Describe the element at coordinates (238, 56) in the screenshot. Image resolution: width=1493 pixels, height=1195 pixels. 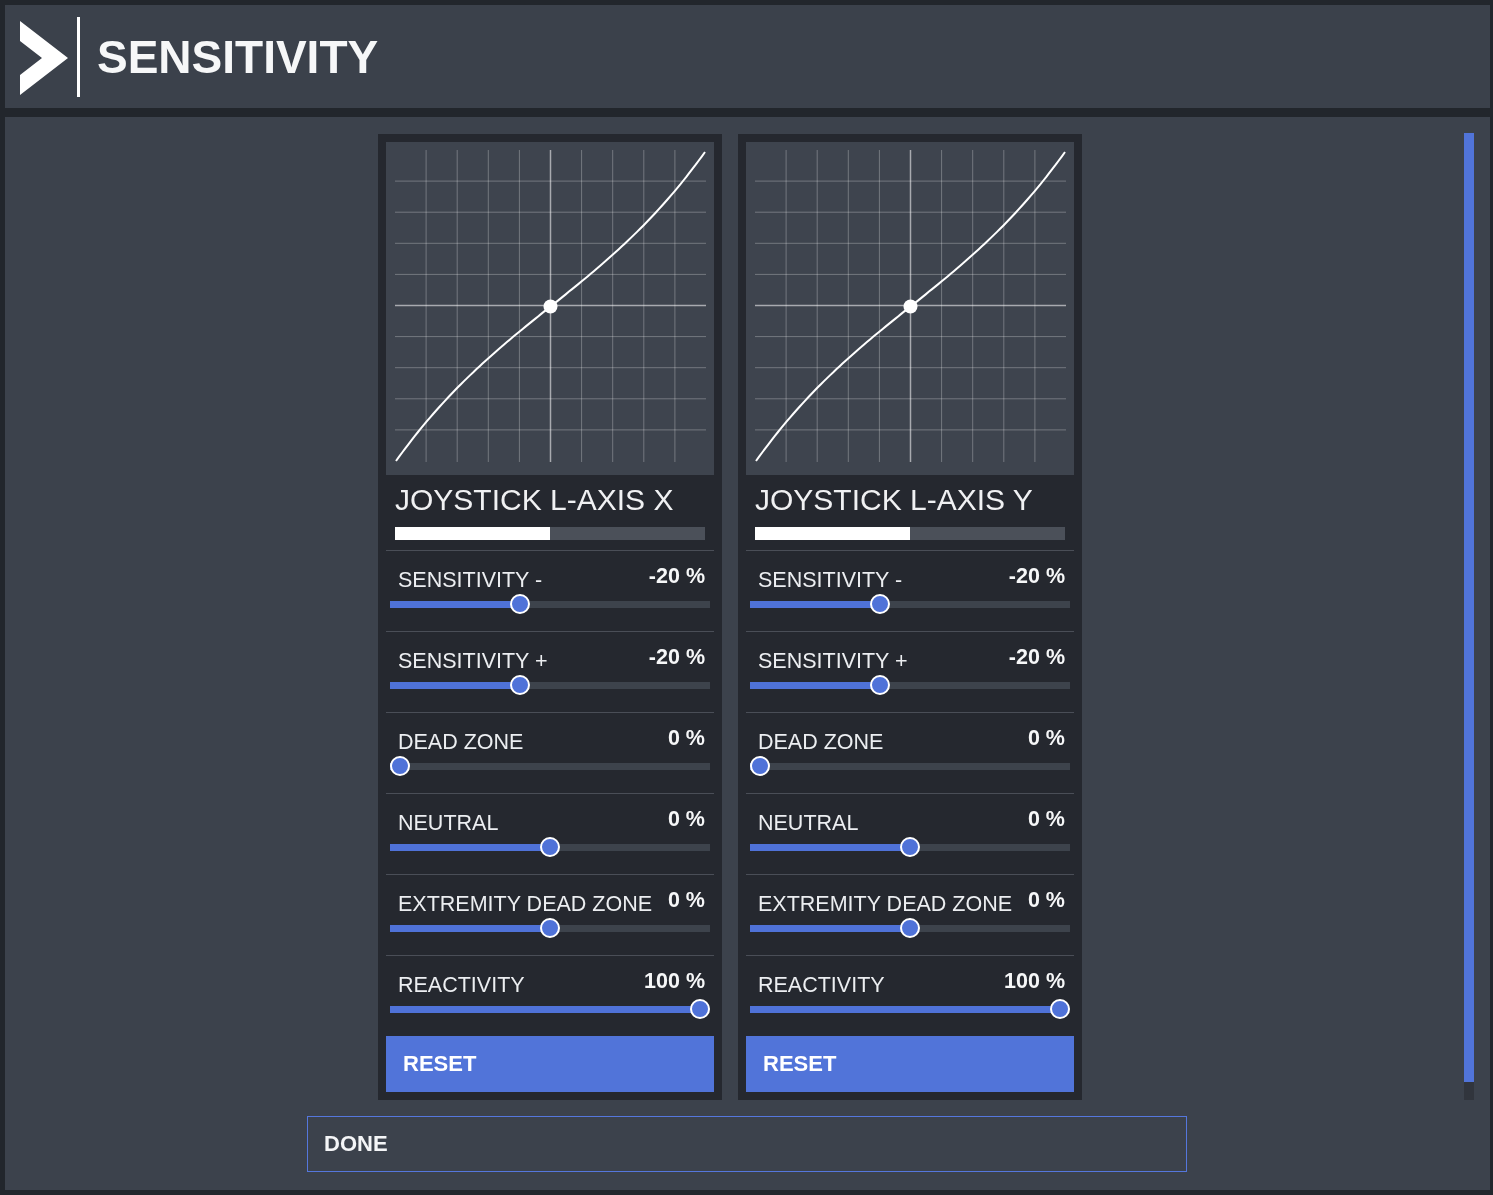
I see `page-title: SENSITIVITY` at that location.